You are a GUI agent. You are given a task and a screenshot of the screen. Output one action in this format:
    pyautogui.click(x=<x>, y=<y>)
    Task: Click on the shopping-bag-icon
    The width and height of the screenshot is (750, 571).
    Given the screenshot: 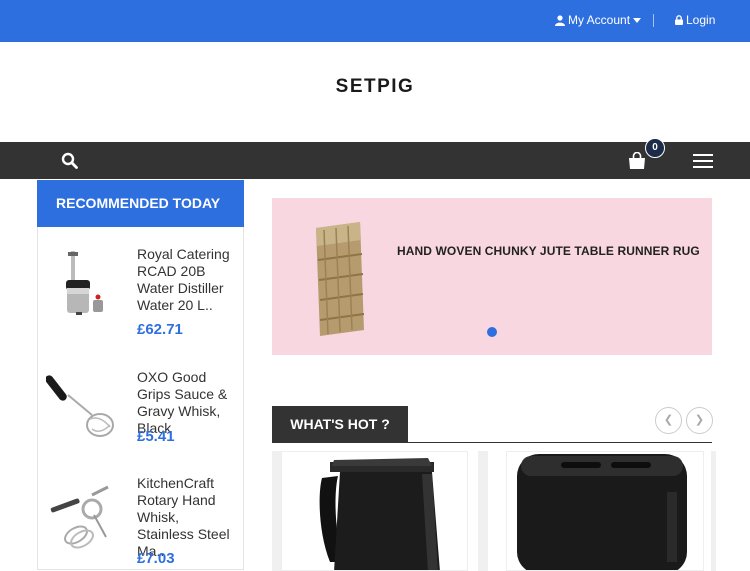 What is the action you would take?
    pyautogui.click(x=637, y=160)
    